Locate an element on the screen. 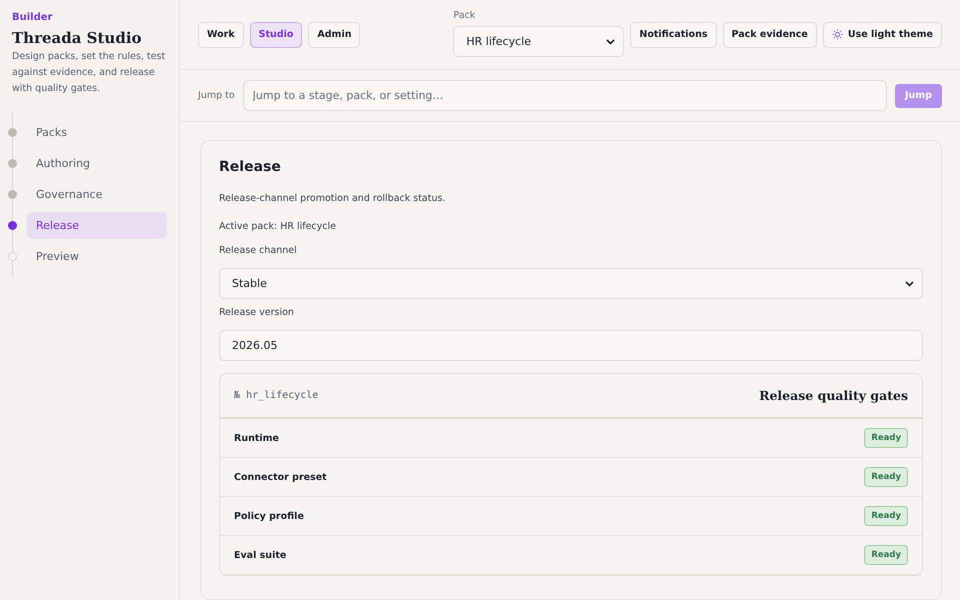 This screenshot has height=600, width=960. version-label: Release version is located at coordinates (257, 312).